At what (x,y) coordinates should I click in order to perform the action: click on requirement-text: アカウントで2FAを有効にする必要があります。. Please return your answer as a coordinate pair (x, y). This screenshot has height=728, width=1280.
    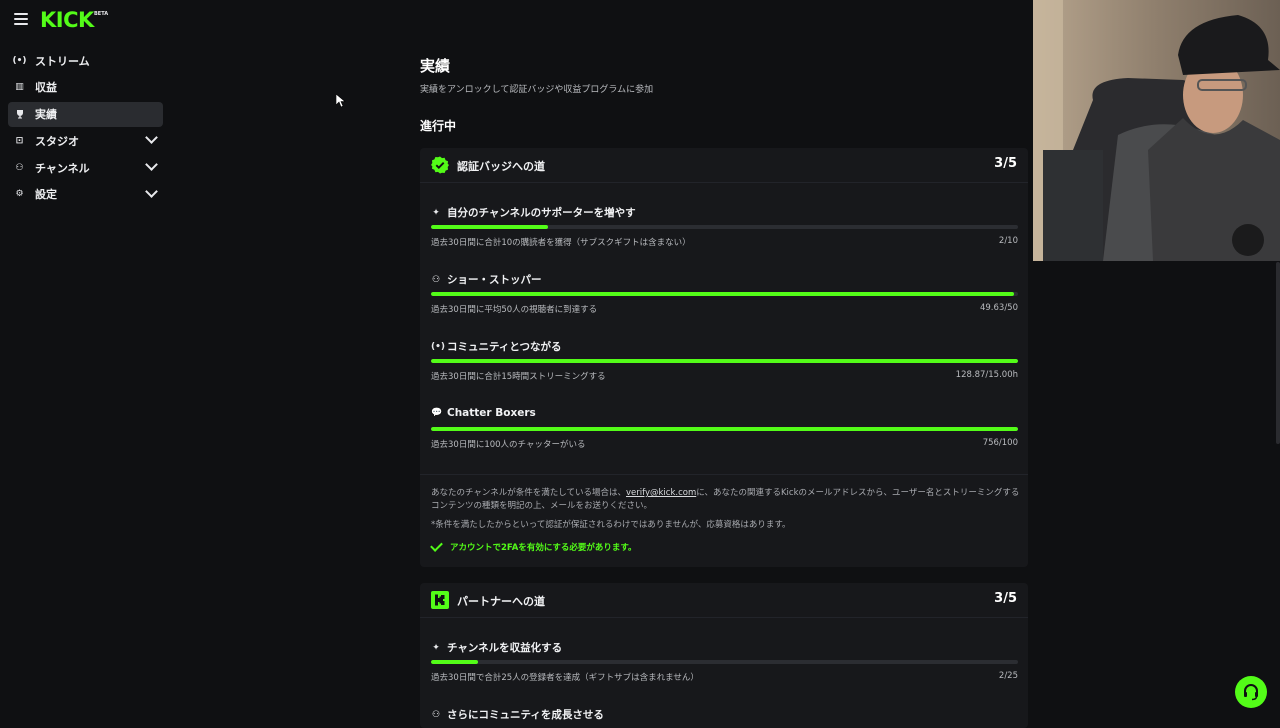
    Looking at the image, I should click on (543, 548).